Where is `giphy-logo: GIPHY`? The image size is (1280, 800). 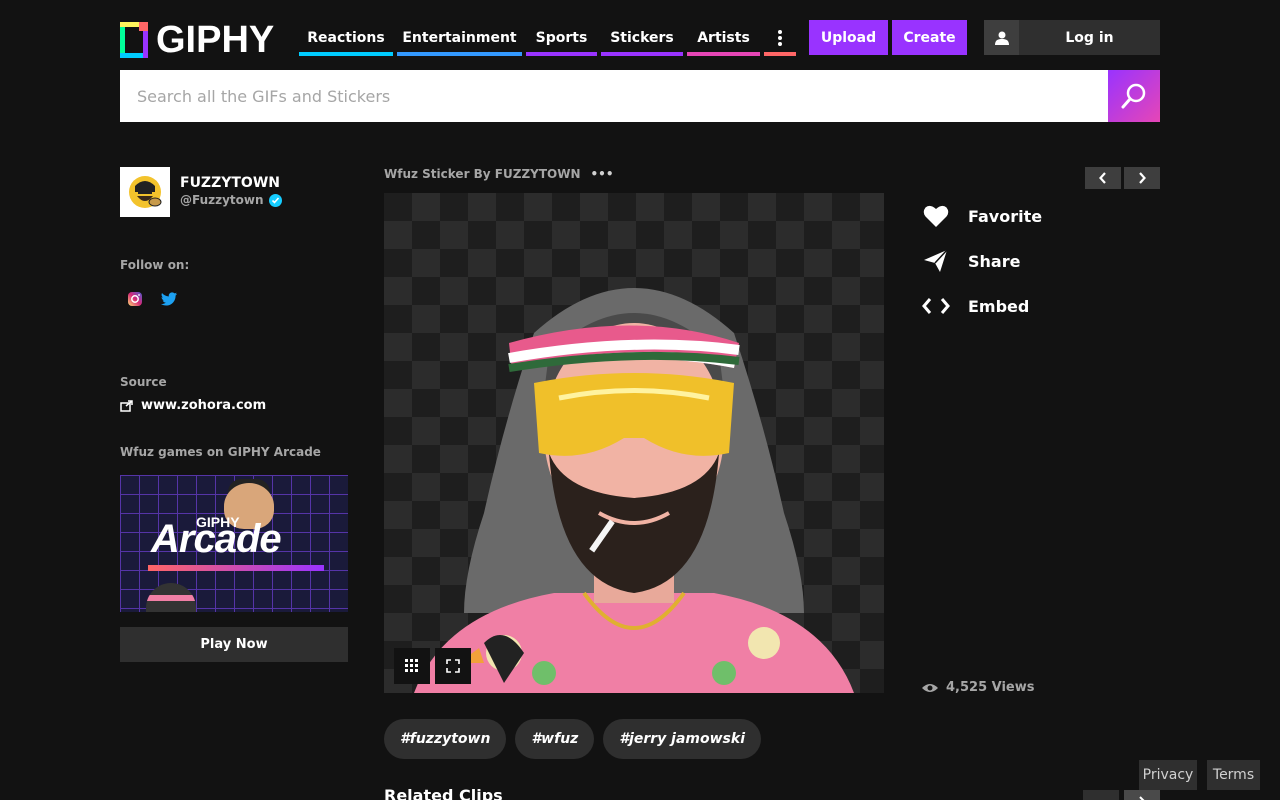
giphy-logo: GIPHY is located at coordinates (197, 40).